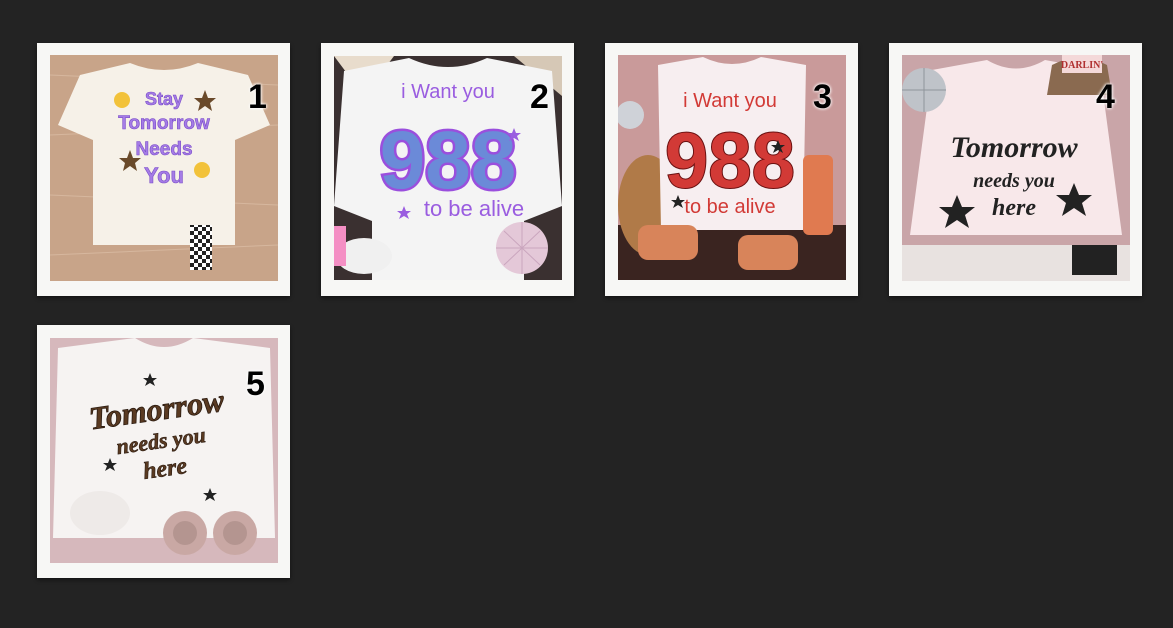 This screenshot has width=1173, height=628. I want to click on design-line-1a: Stay, so click(164, 99).